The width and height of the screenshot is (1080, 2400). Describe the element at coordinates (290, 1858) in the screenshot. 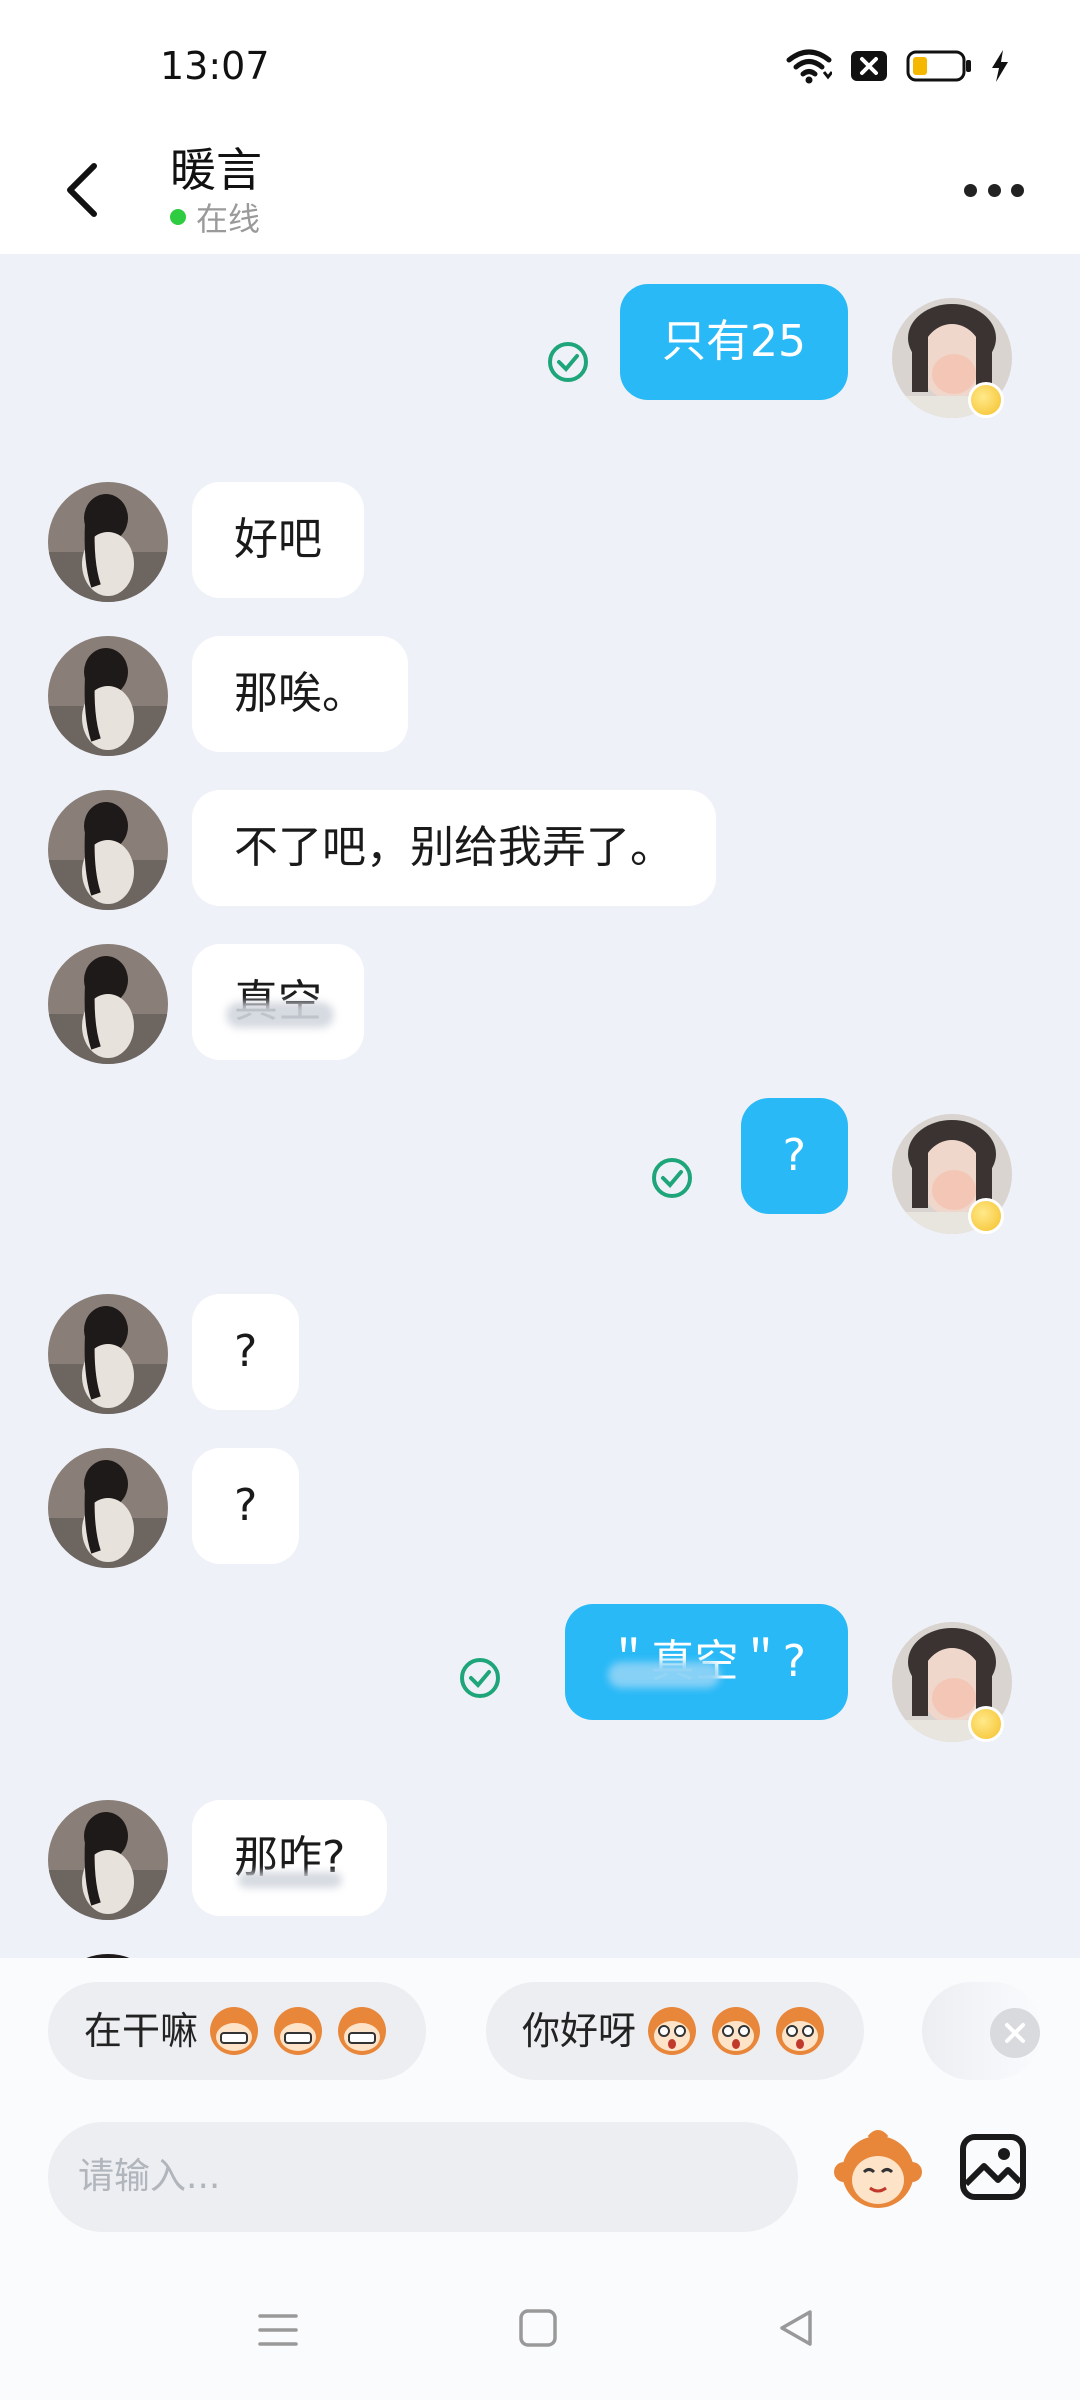

I see `message-bubble-incoming: 那咋?` at that location.